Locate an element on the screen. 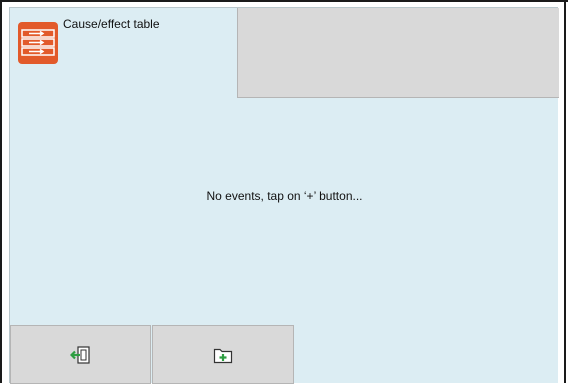  frame-left-border is located at coordinates (1, 191).